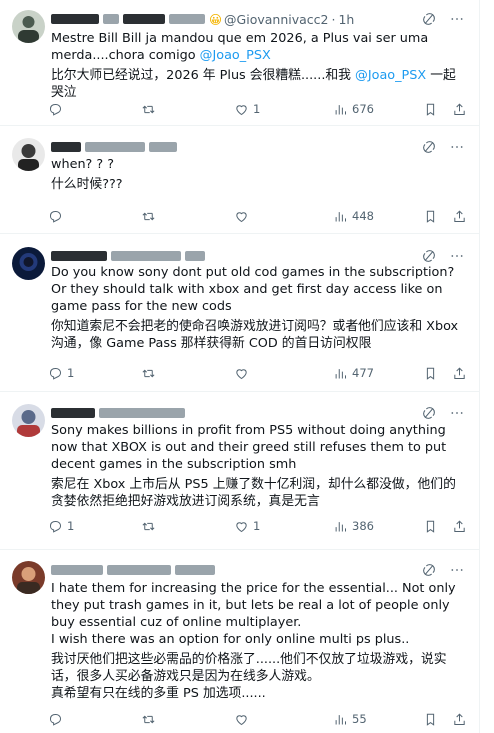 The image size is (494, 733). I want to click on views-button: 477, so click(353, 373).